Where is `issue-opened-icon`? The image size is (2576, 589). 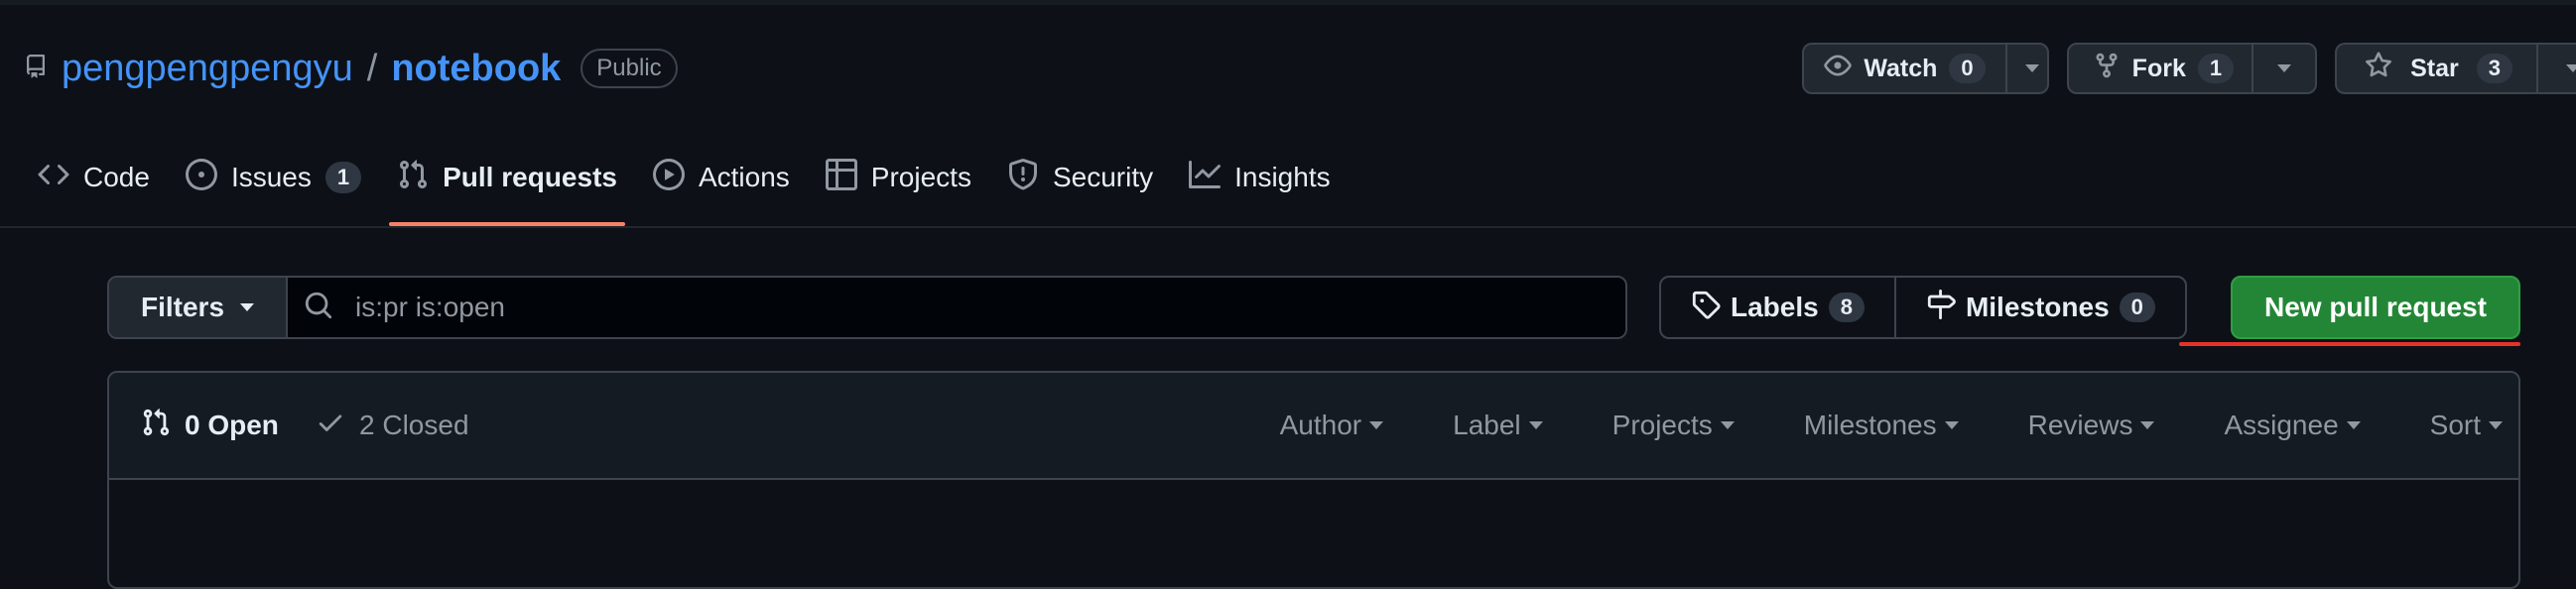 issue-opened-icon is located at coordinates (201, 177).